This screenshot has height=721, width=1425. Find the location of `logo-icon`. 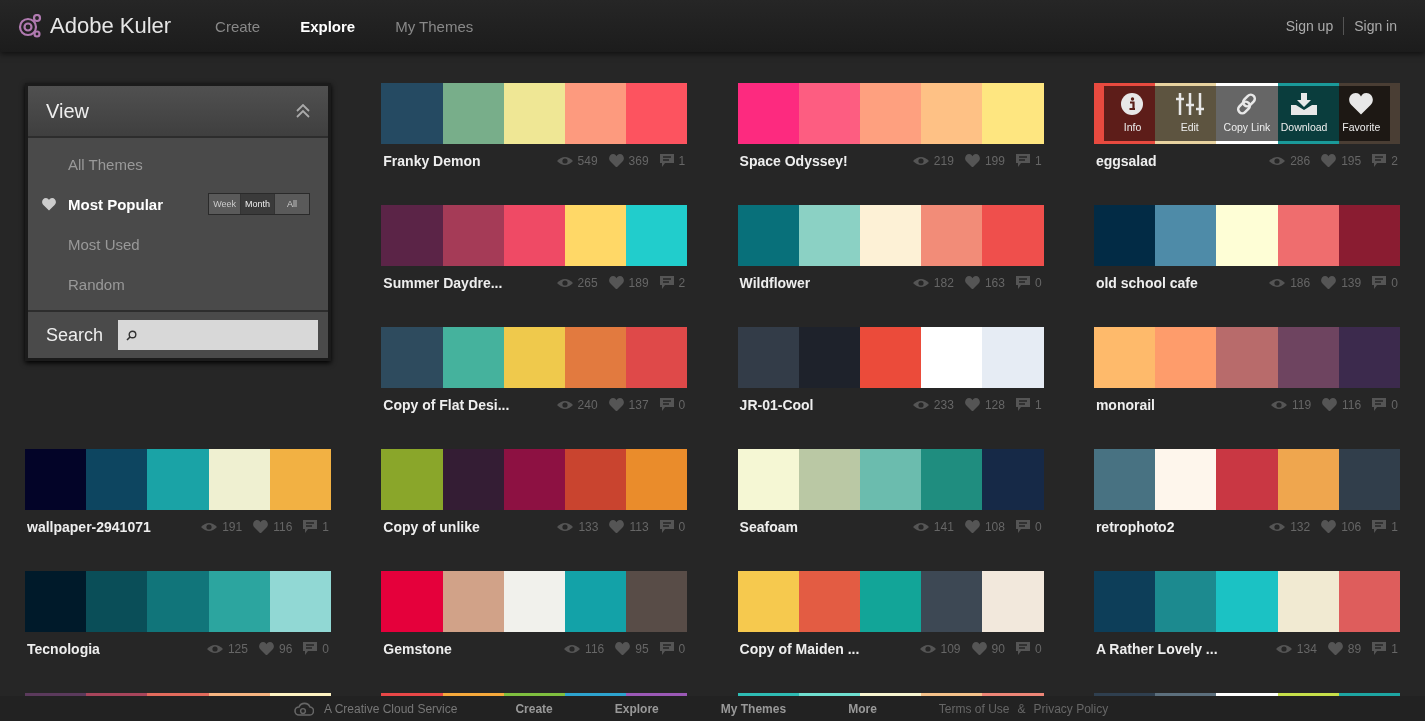

logo-icon is located at coordinates (30, 26).